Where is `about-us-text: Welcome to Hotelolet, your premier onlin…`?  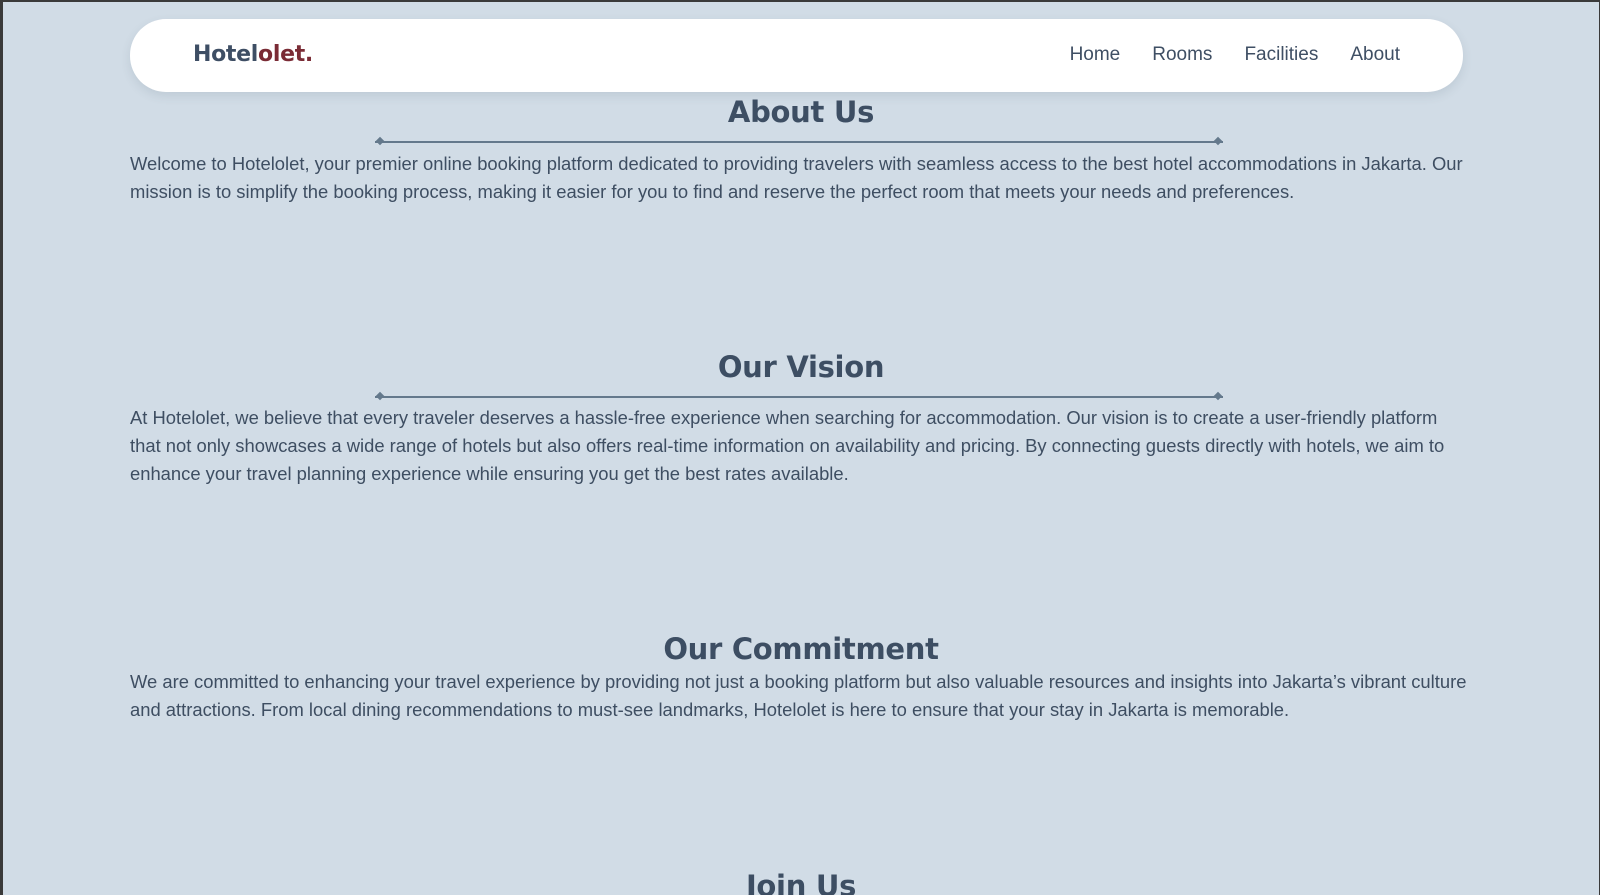
about-us-text: Welcome to Hotelolet, your premier onlin… is located at coordinates (796, 177).